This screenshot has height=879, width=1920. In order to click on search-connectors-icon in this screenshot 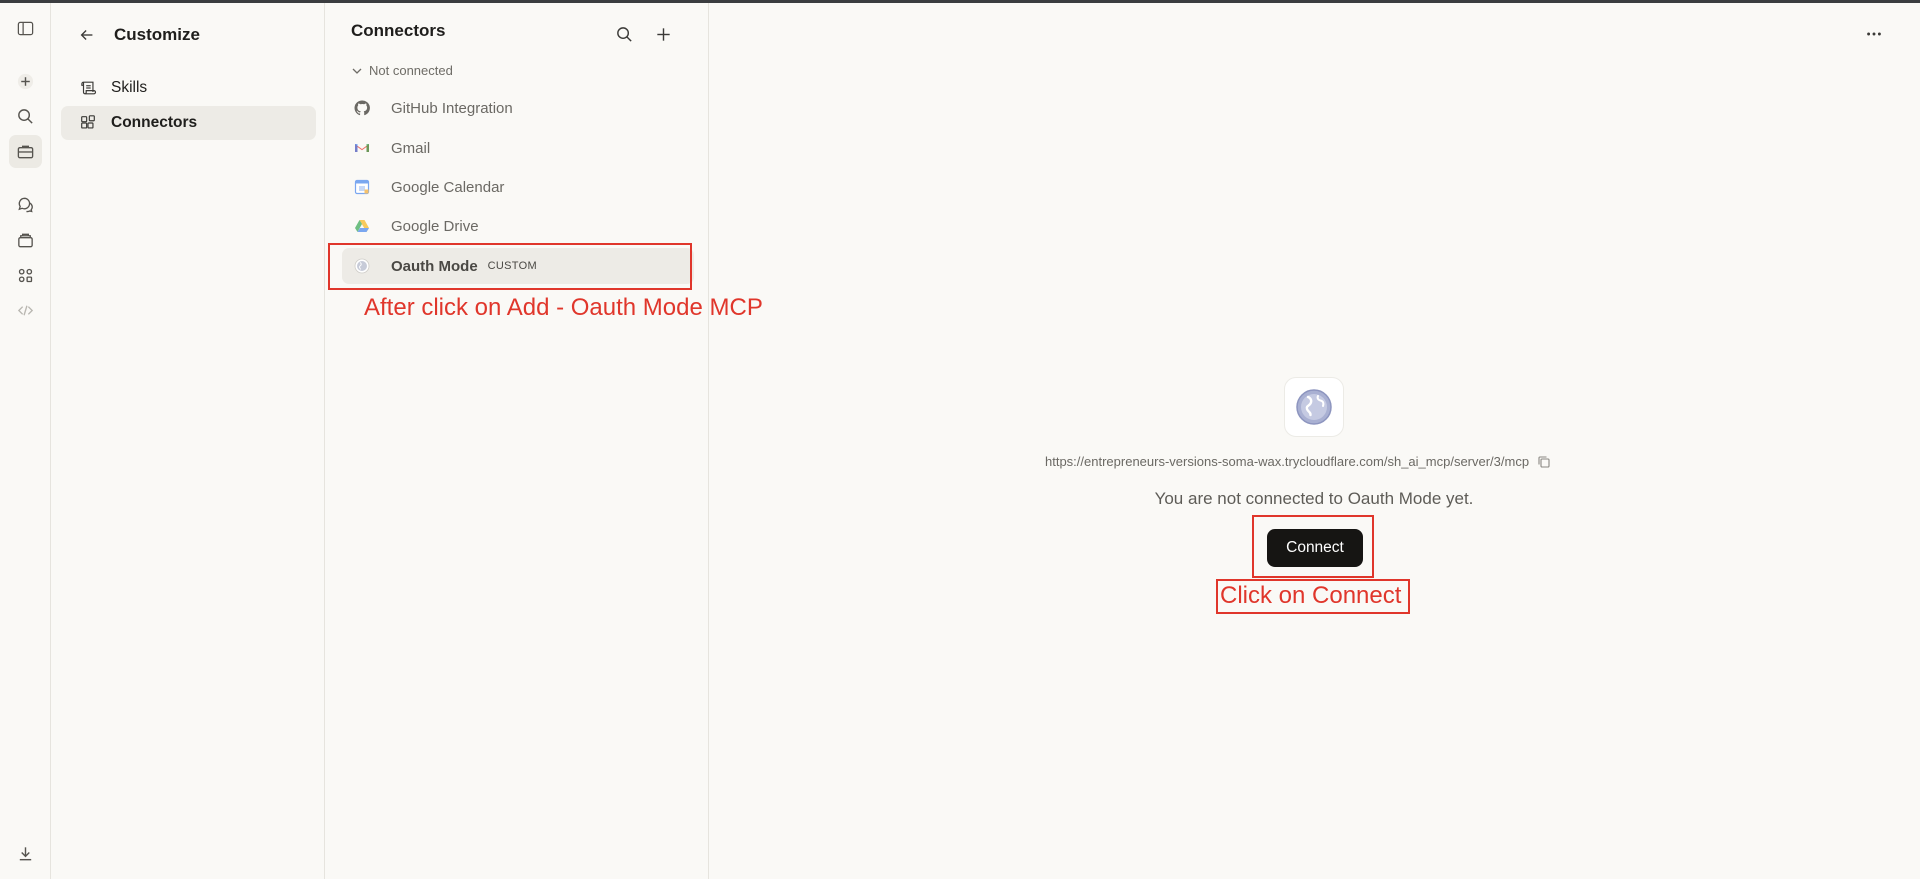, I will do `click(624, 34)`.